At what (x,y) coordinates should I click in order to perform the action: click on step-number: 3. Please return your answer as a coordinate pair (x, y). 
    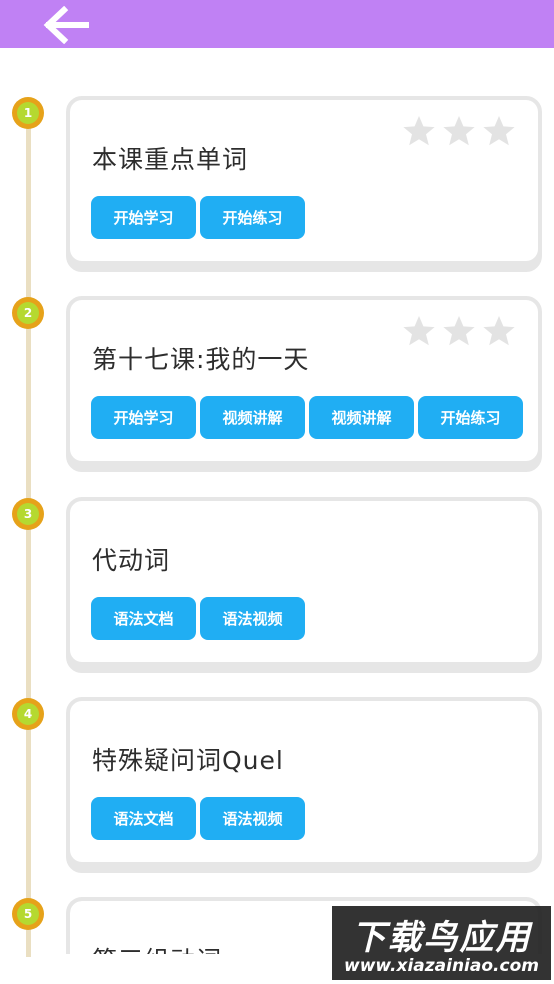
    Looking at the image, I should click on (28, 514).